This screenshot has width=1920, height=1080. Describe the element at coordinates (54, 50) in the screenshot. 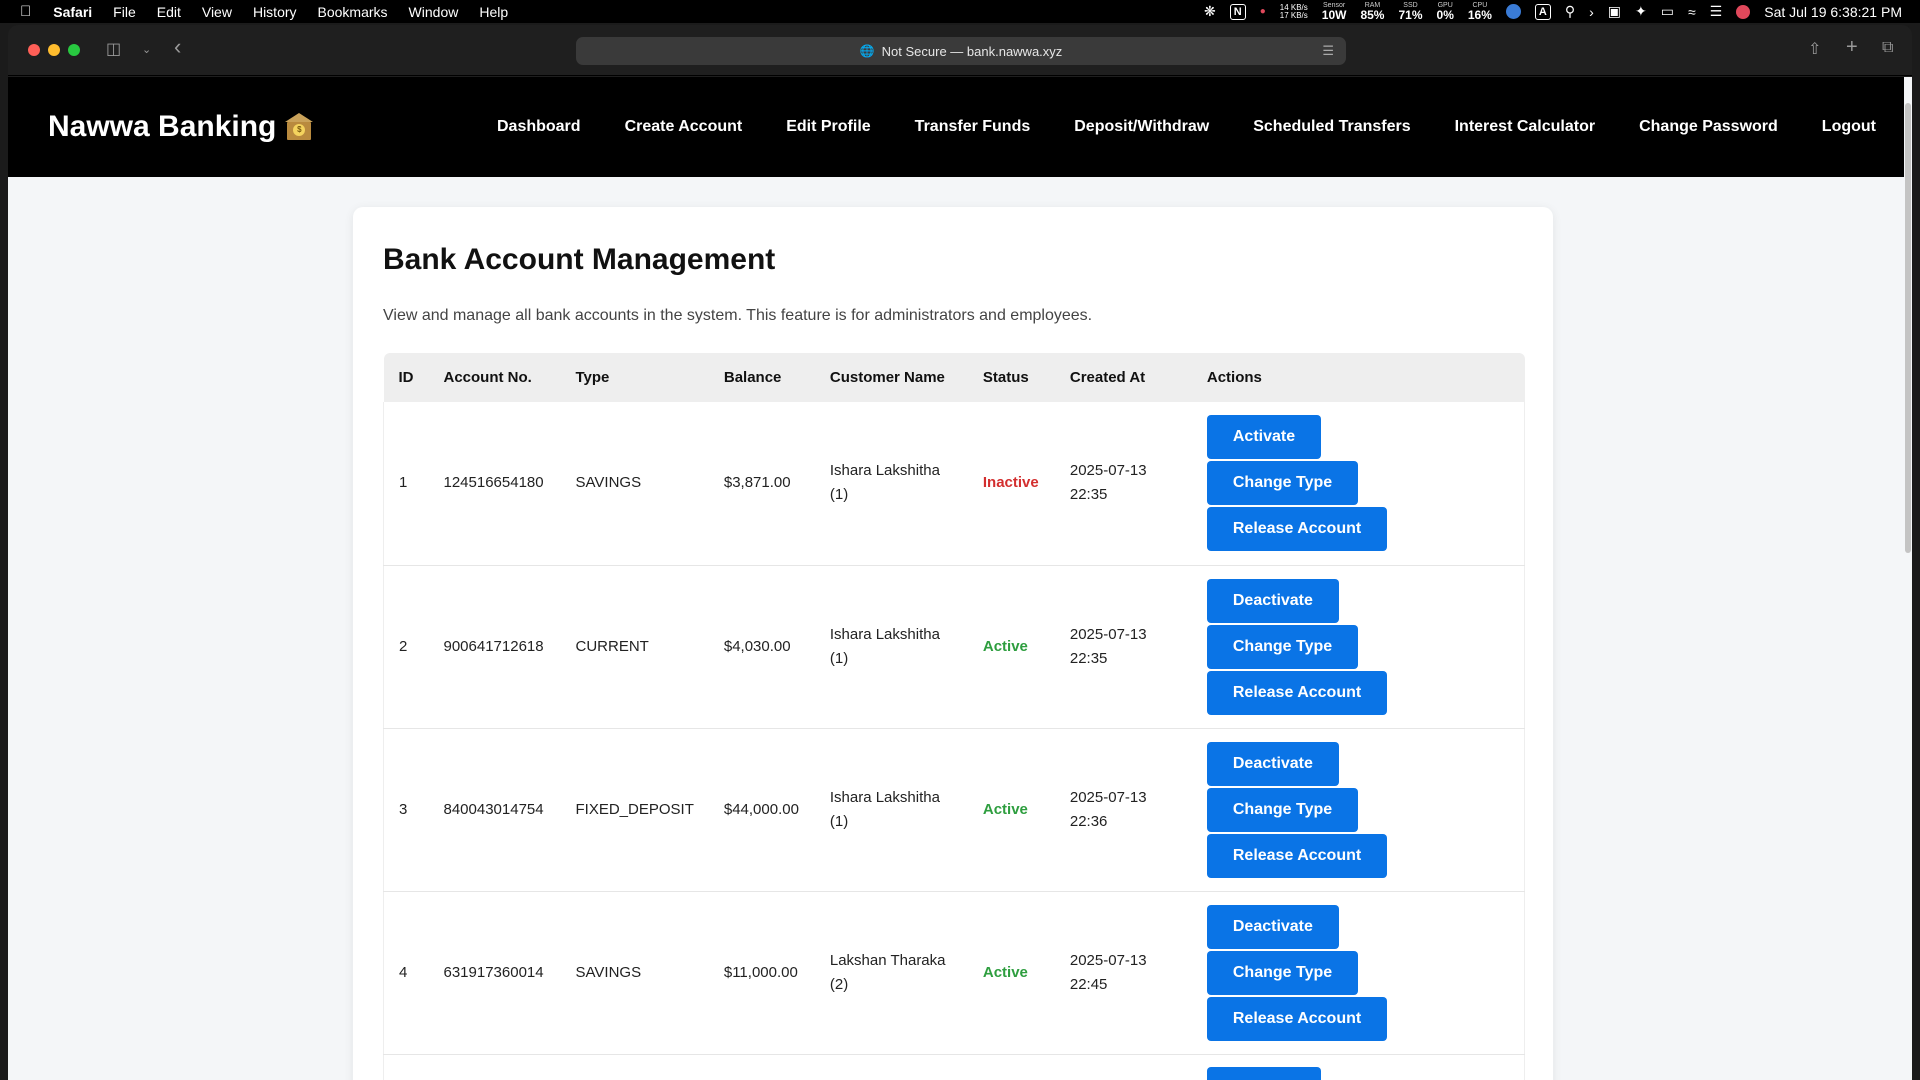

I see `minimize-window-button` at that location.